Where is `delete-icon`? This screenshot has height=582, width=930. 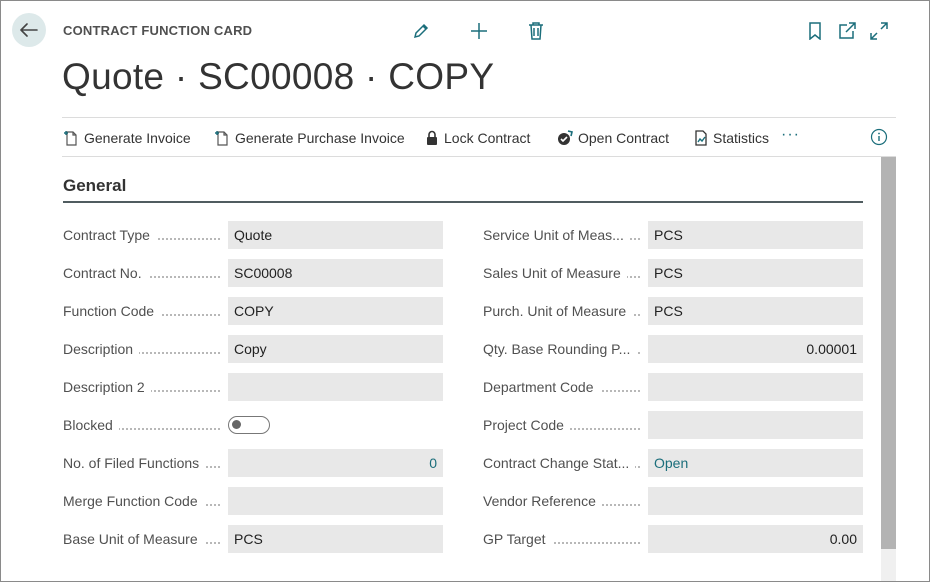 delete-icon is located at coordinates (536, 31).